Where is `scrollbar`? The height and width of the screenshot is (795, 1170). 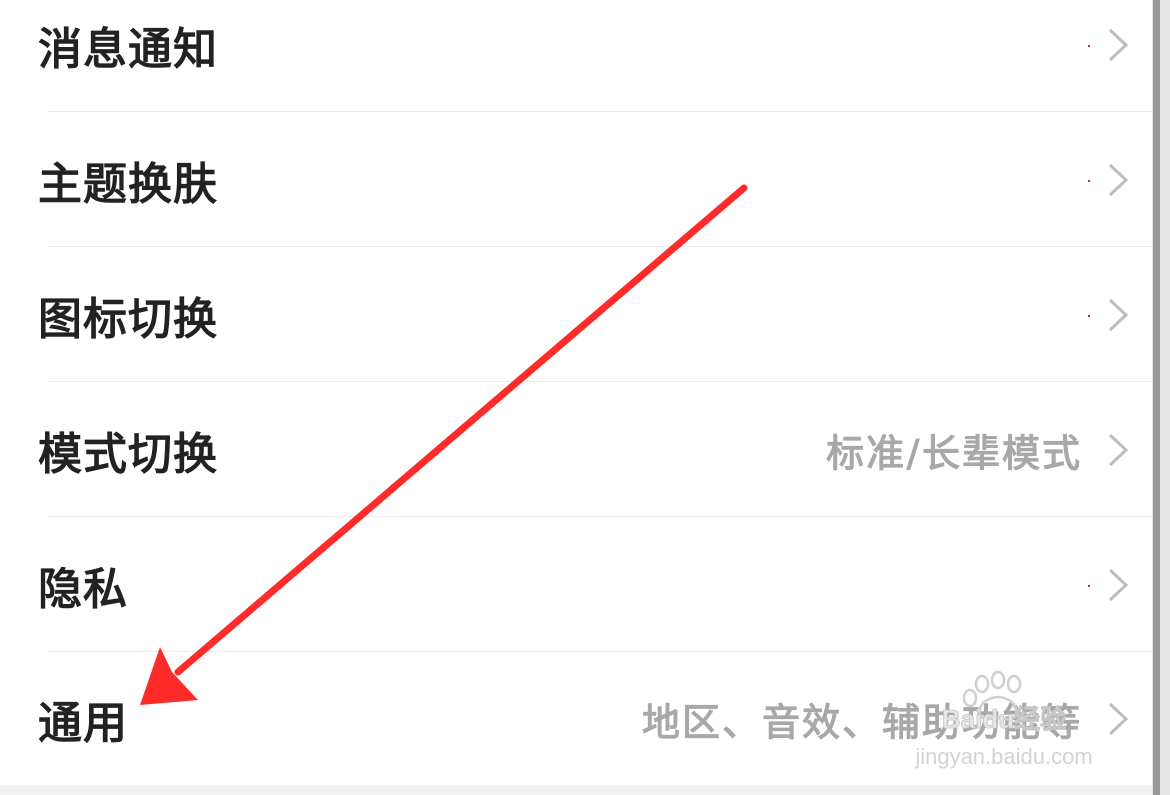 scrollbar is located at coordinates (1161, 397).